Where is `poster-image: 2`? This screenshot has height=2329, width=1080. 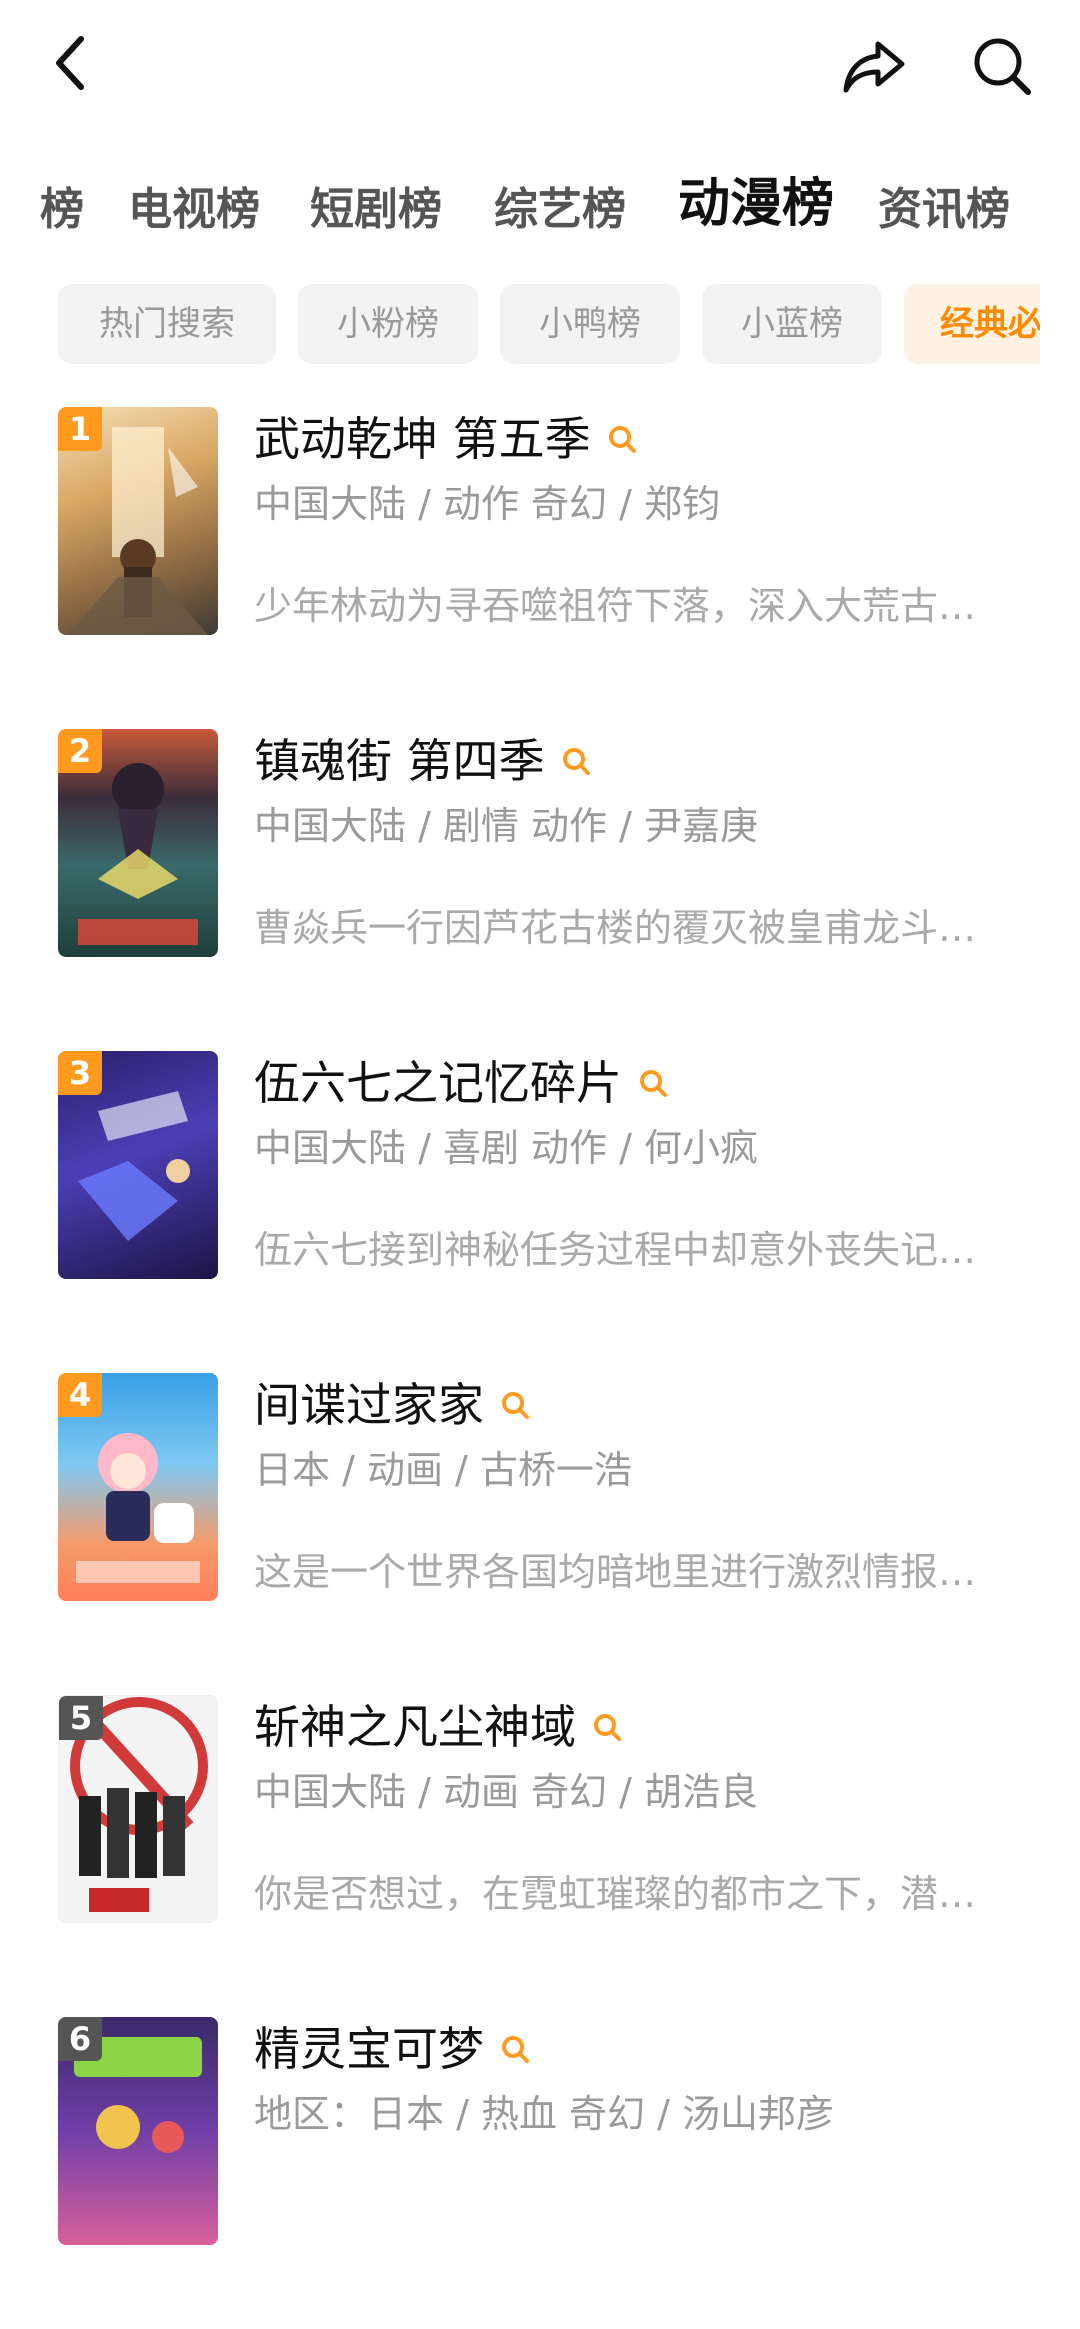 poster-image: 2 is located at coordinates (138, 843).